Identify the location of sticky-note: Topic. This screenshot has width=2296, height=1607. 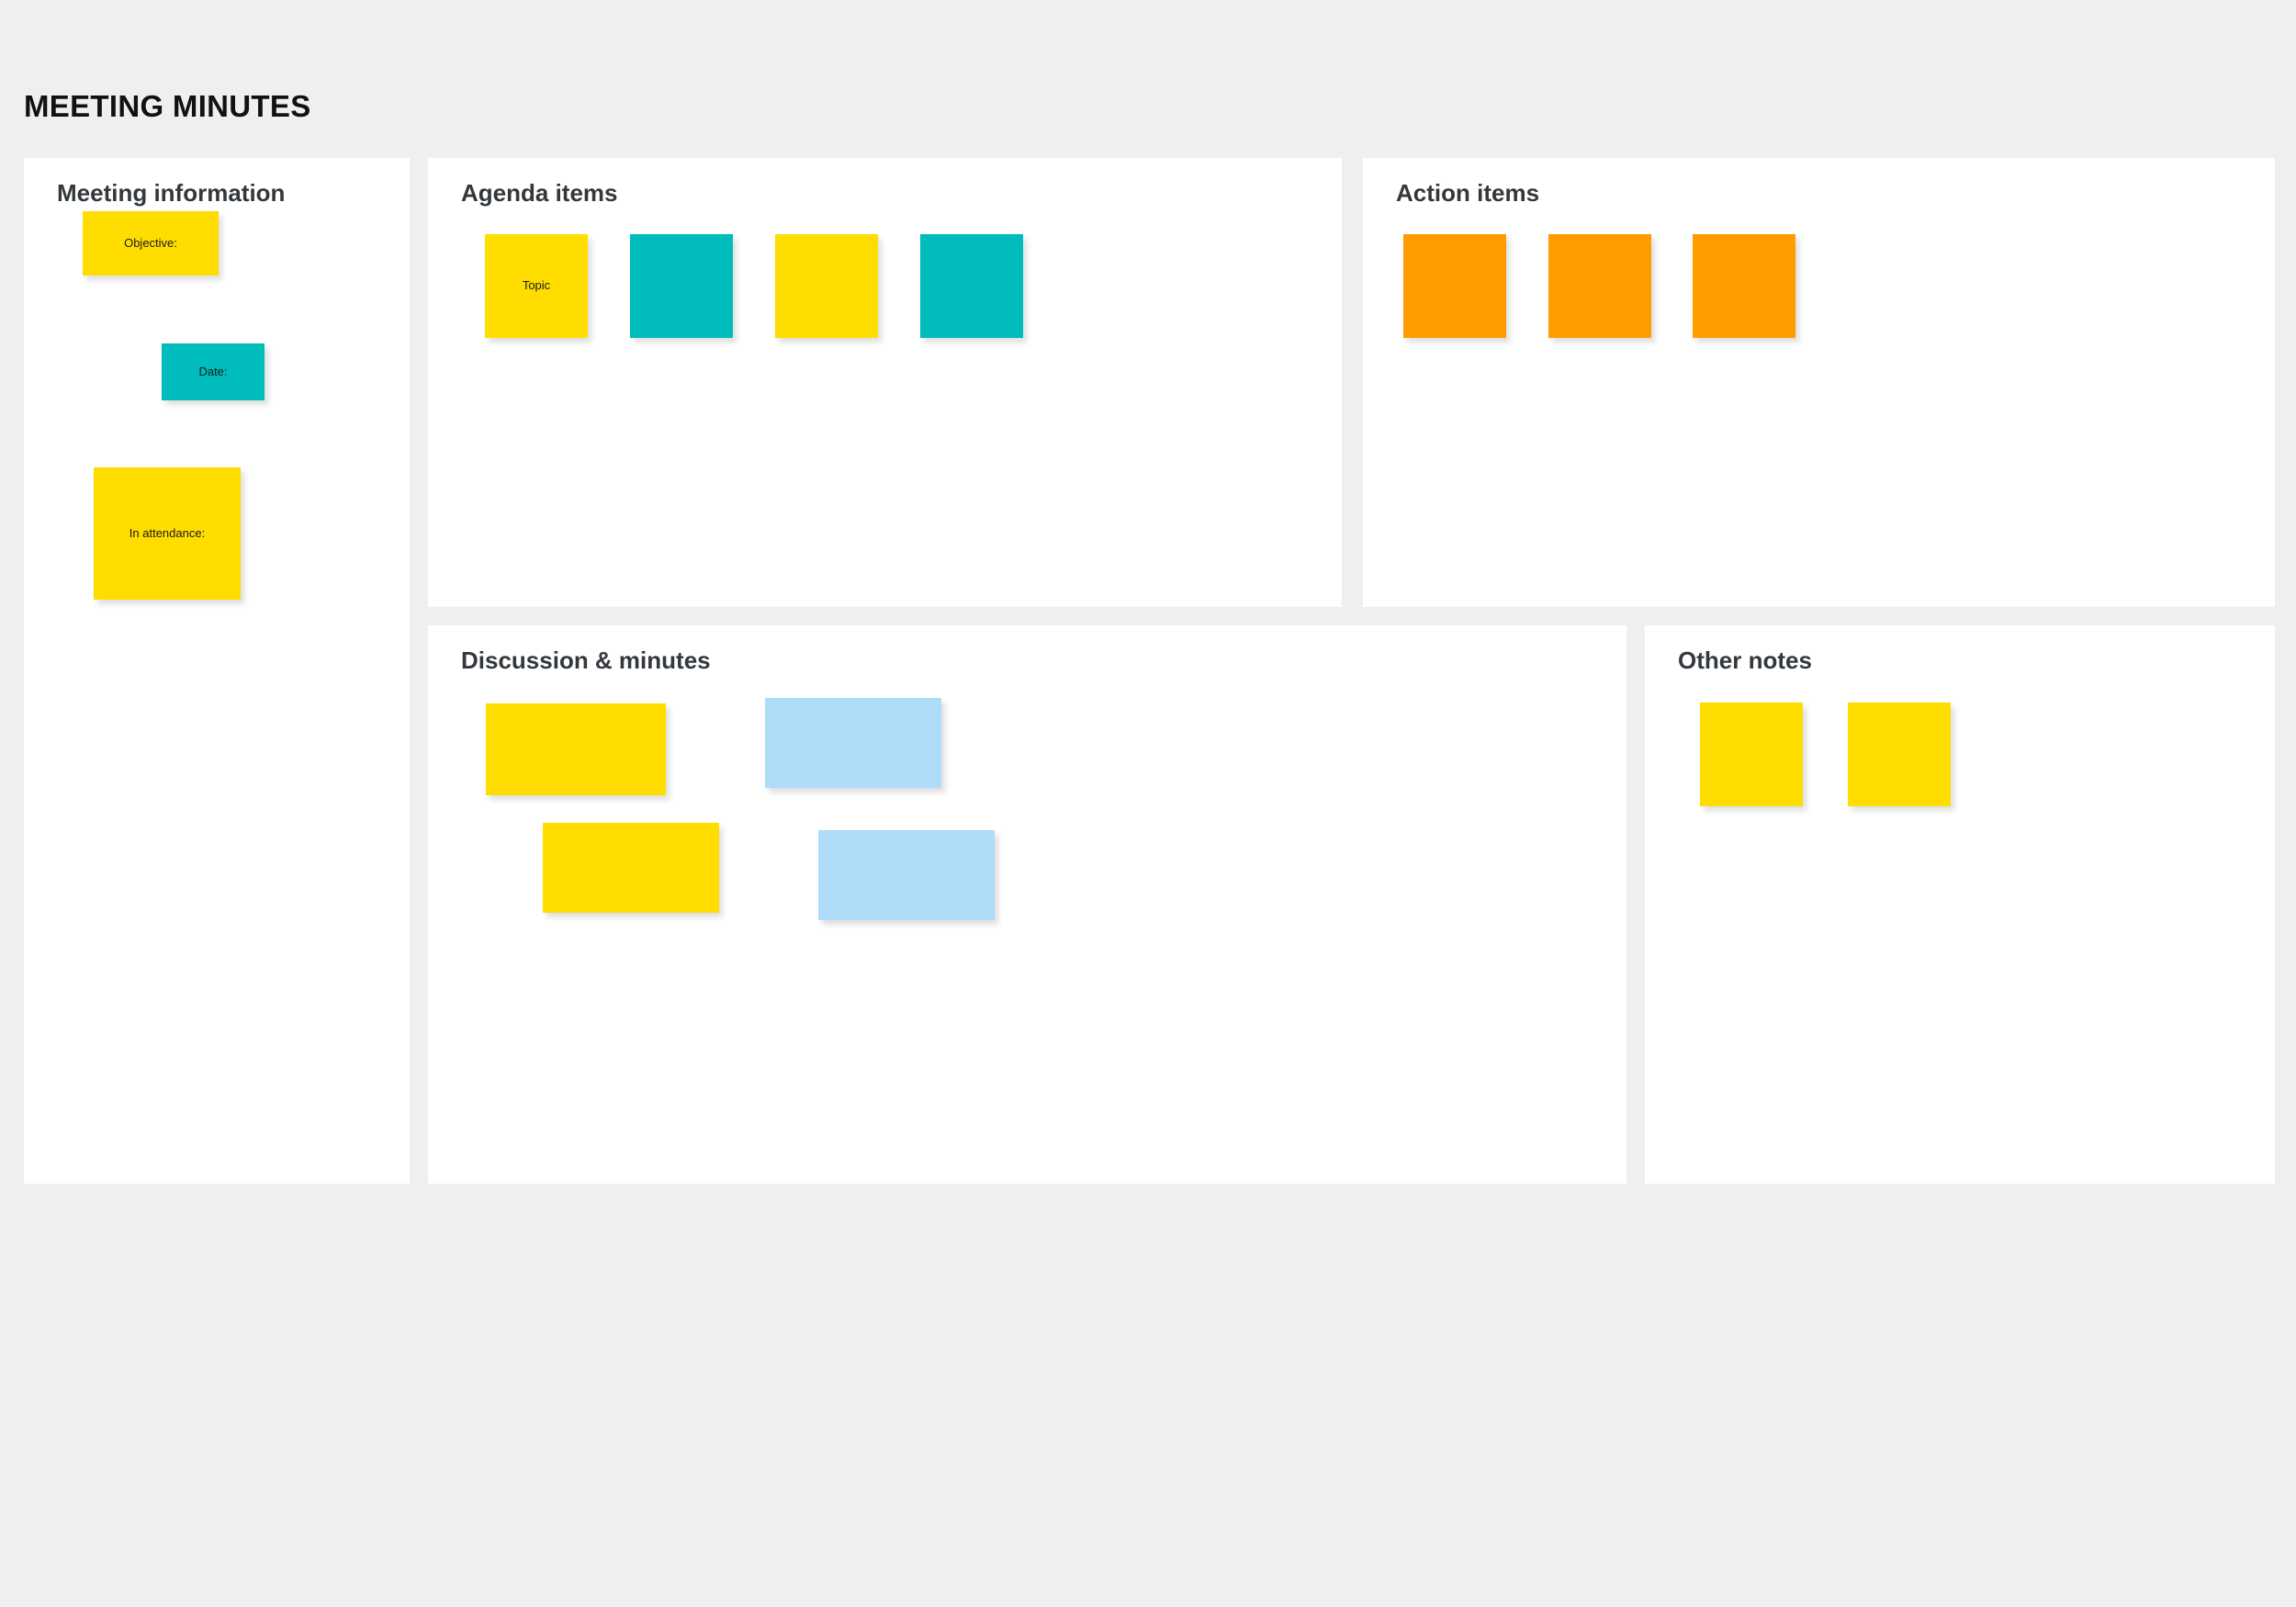
(536, 286).